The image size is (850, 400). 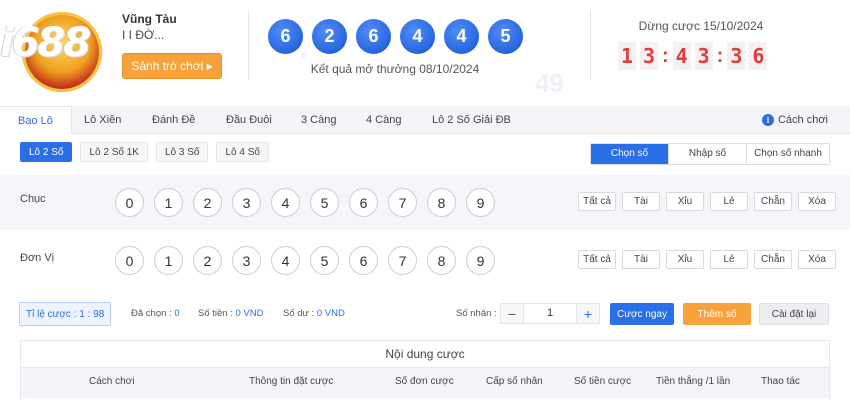 What do you see at coordinates (630, 154) in the screenshot?
I see `mode-choose-number: Chọn số` at bounding box center [630, 154].